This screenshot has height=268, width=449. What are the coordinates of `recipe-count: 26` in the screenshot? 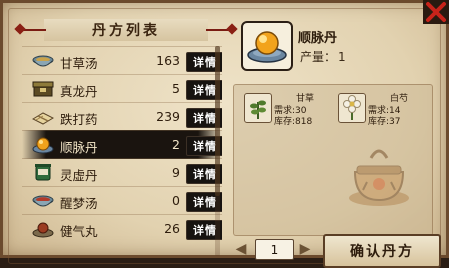 It's located at (172, 228).